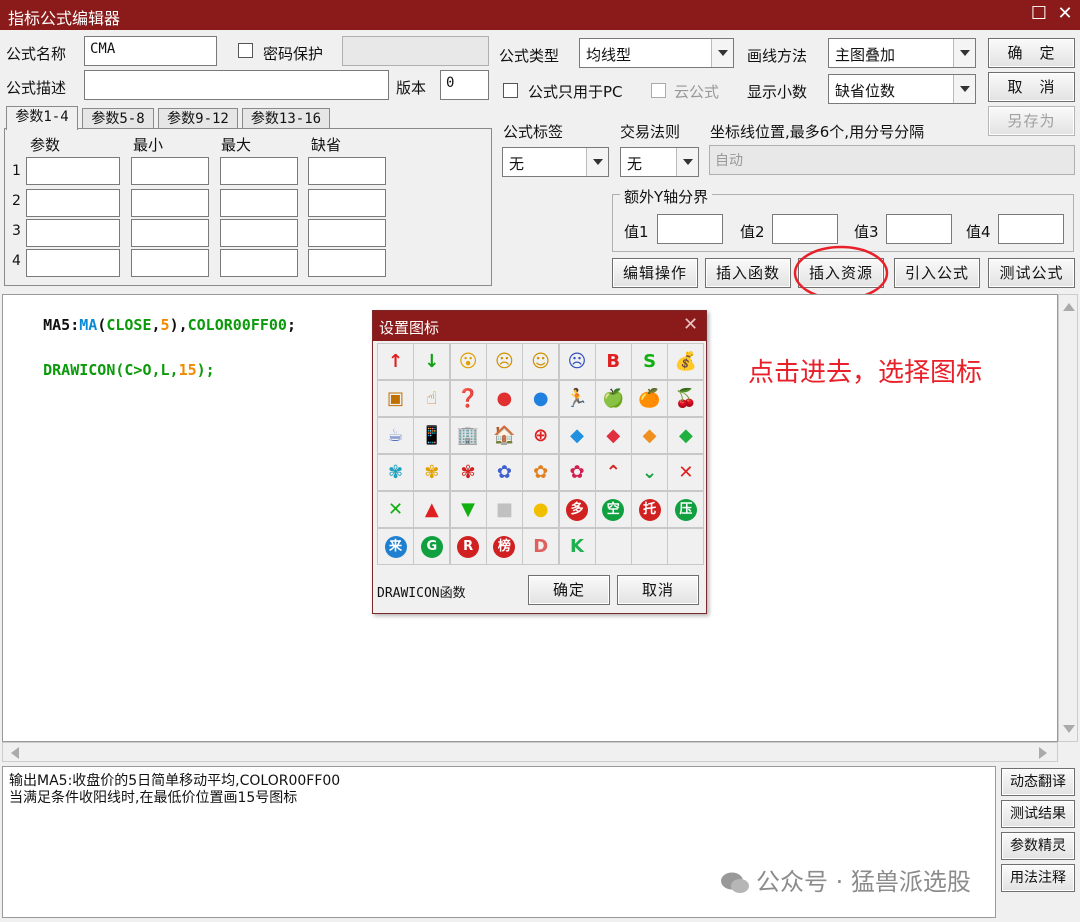 The height and width of the screenshot is (922, 1080). What do you see at coordinates (541, 398) in the screenshot?
I see `blue-ball-icon: ●` at bounding box center [541, 398].